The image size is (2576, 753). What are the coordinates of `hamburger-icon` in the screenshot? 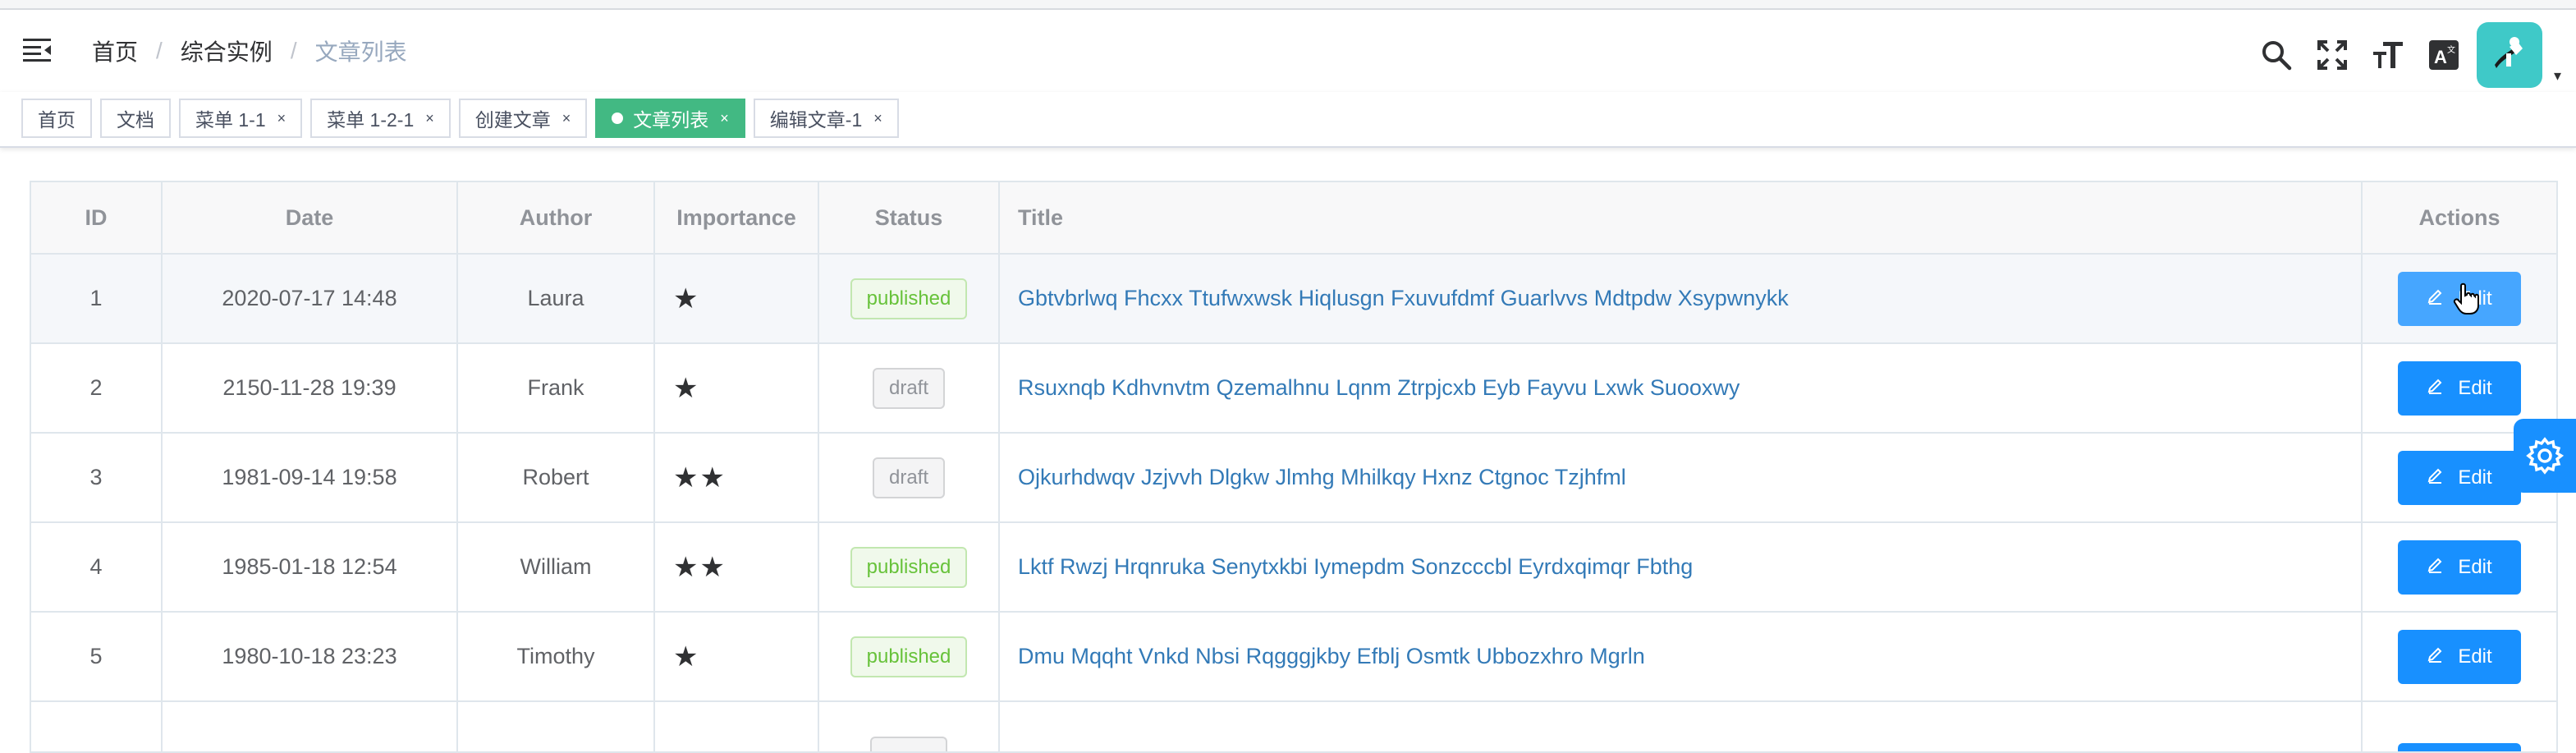 It's located at (38, 50).